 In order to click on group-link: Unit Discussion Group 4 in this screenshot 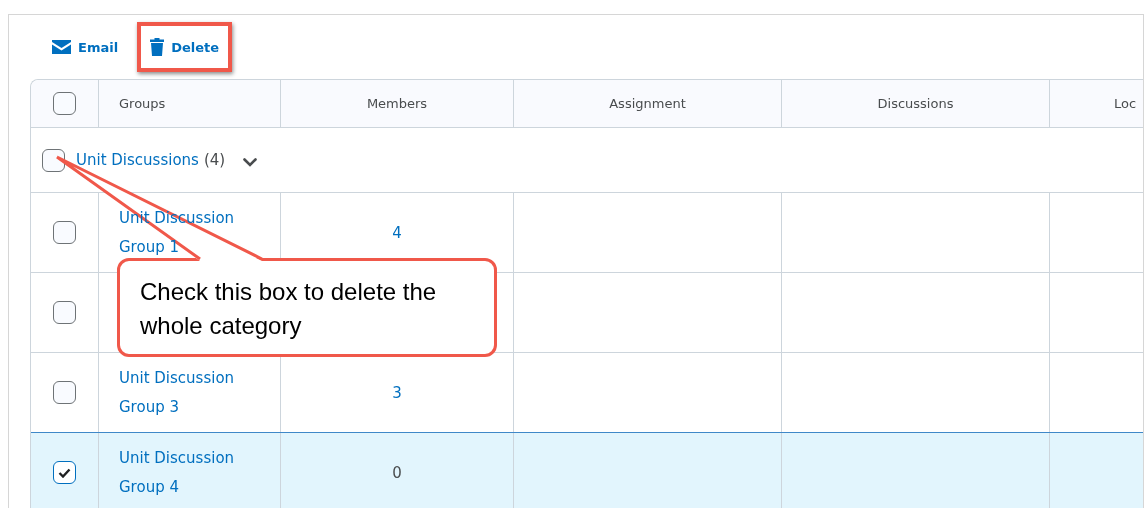, I will do `click(184, 472)`.